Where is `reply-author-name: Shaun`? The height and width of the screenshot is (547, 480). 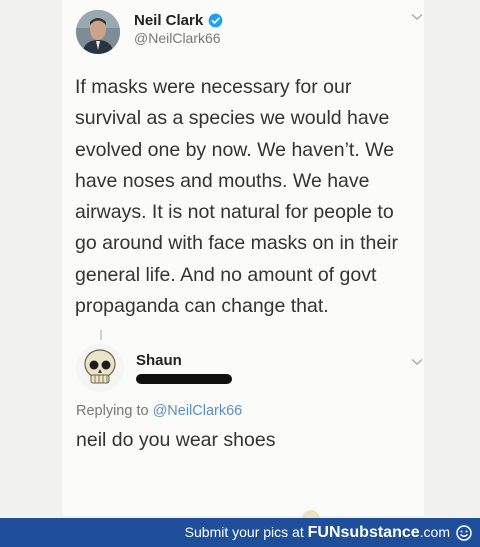
reply-author-name: Shaun is located at coordinates (159, 360).